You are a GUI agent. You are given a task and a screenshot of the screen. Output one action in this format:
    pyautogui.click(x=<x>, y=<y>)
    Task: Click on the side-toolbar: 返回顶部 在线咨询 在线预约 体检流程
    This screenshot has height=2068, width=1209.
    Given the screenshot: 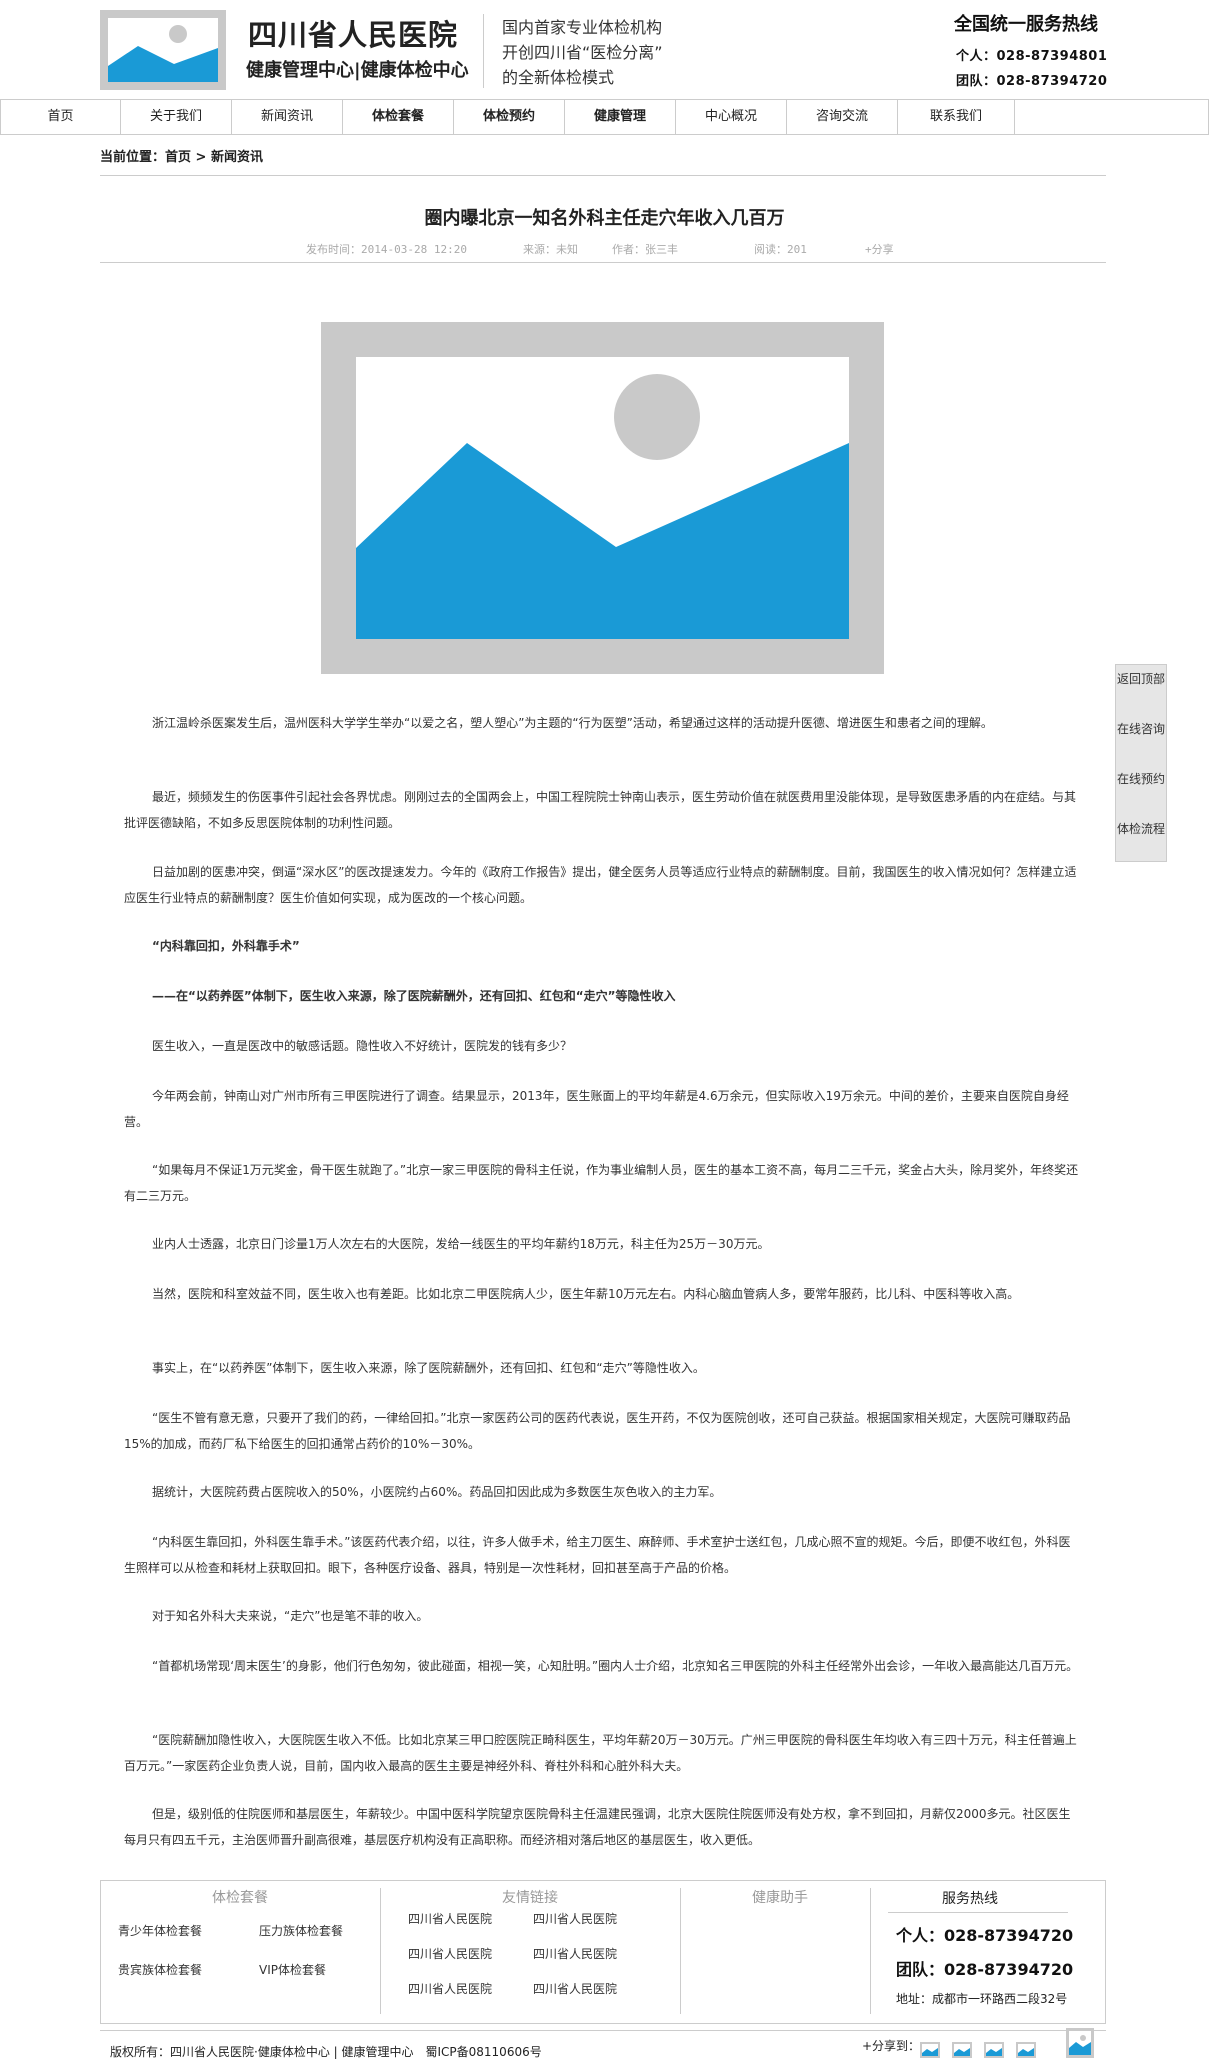 What is the action you would take?
    pyautogui.click(x=1141, y=763)
    